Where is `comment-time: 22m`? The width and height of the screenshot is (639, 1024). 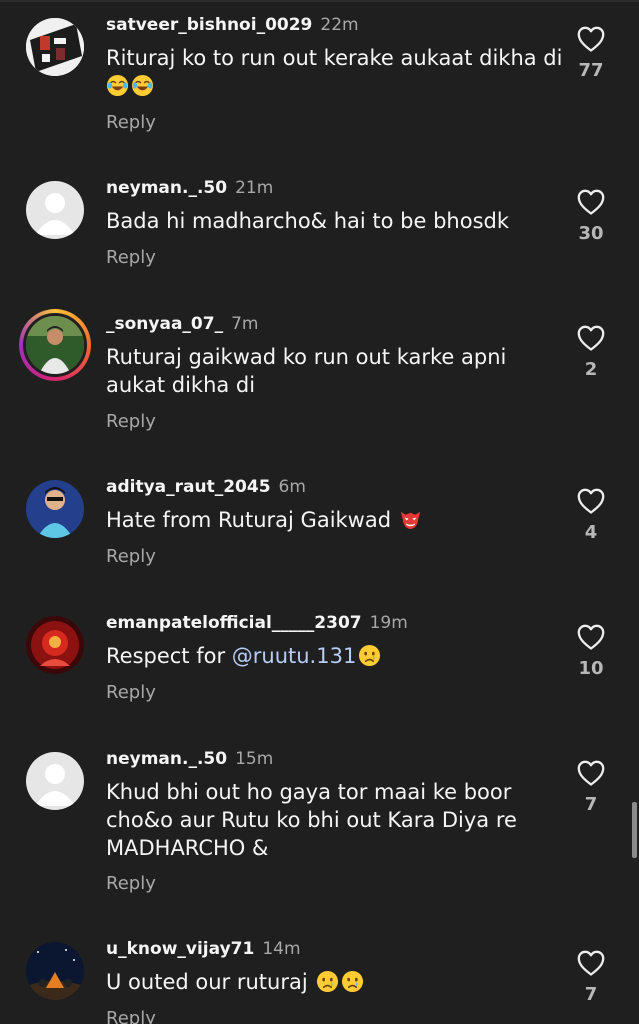
comment-time: 22m is located at coordinates (339, 25).